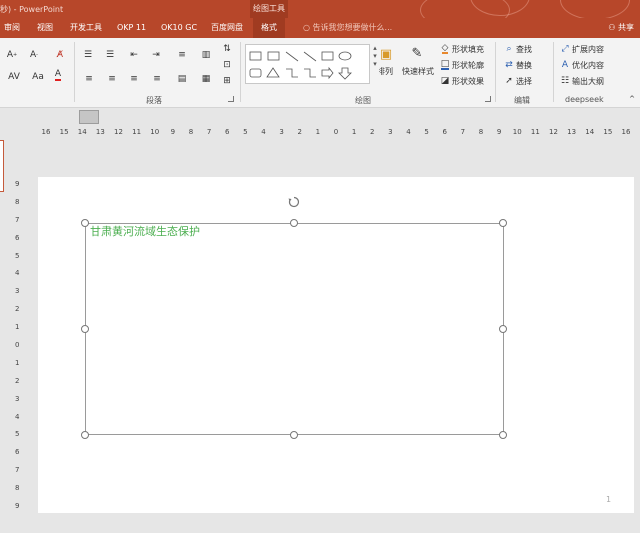  Describe the element at coordinates (345, 56) in the screenshot. I see `oval-shape-icon` at that location.